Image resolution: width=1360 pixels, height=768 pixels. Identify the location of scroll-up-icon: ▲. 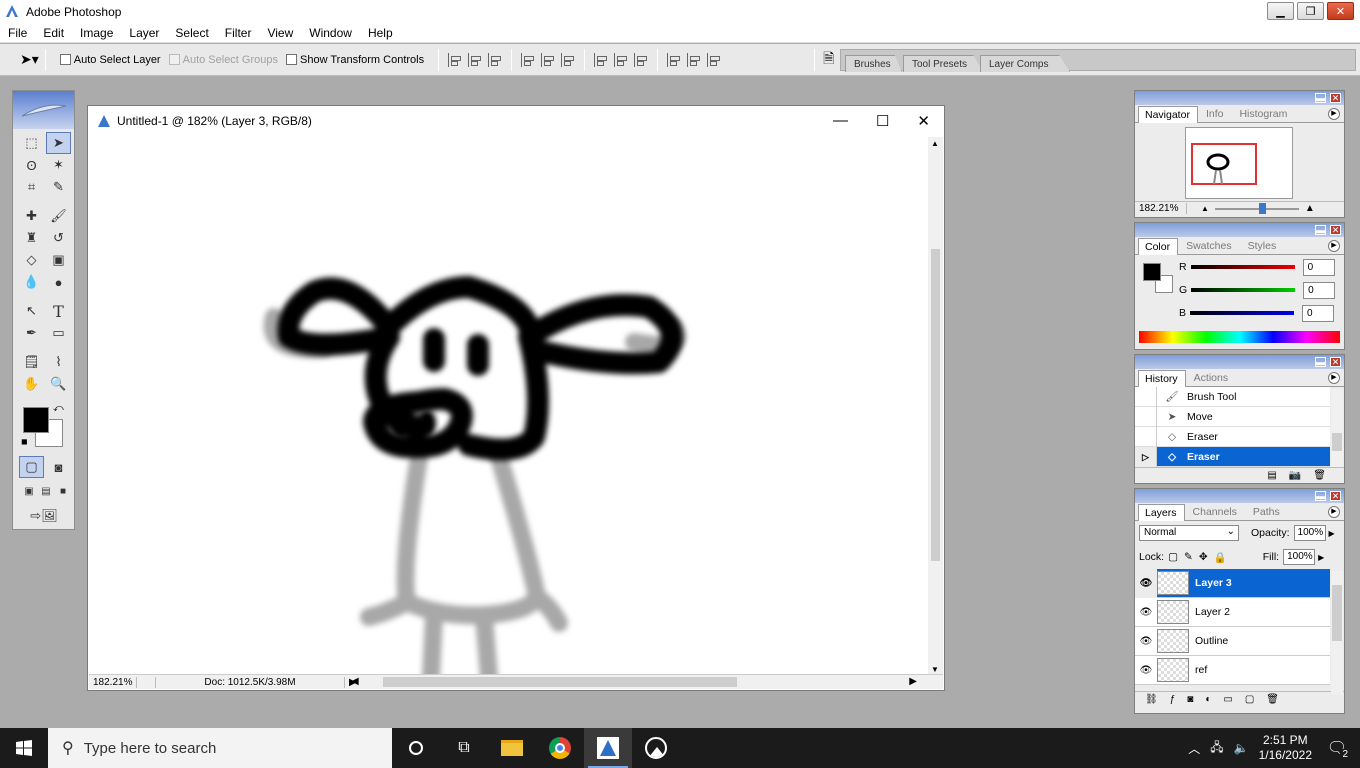
(935, 143).